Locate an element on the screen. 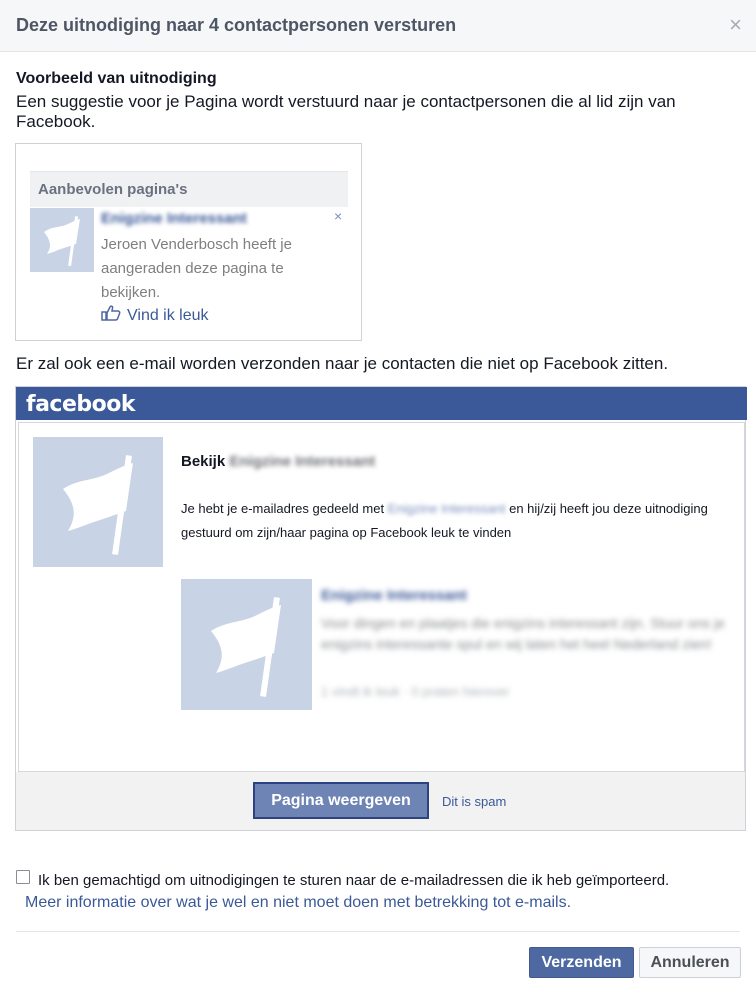 This screenshot has width=756, height=994. like-button: Vind ik leuk is located at coordinates (155, 315).